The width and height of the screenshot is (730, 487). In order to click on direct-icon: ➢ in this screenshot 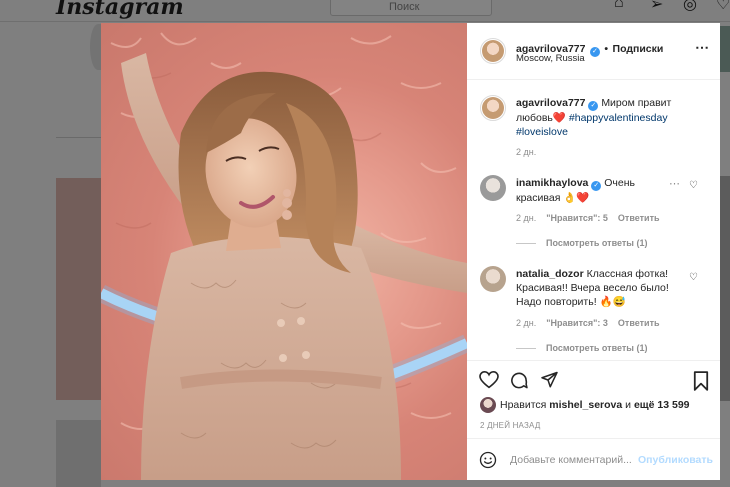, I will do `click(656, 7)`.